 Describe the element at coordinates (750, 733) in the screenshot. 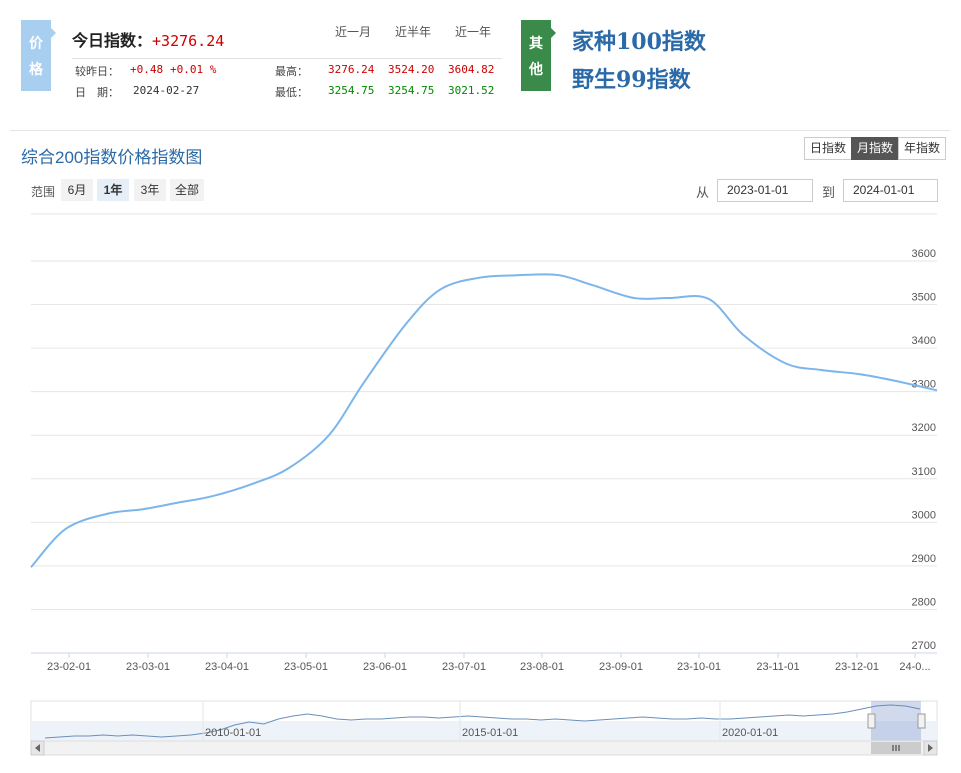

I see `navigator-date-label: 2020-01-01` at that location.